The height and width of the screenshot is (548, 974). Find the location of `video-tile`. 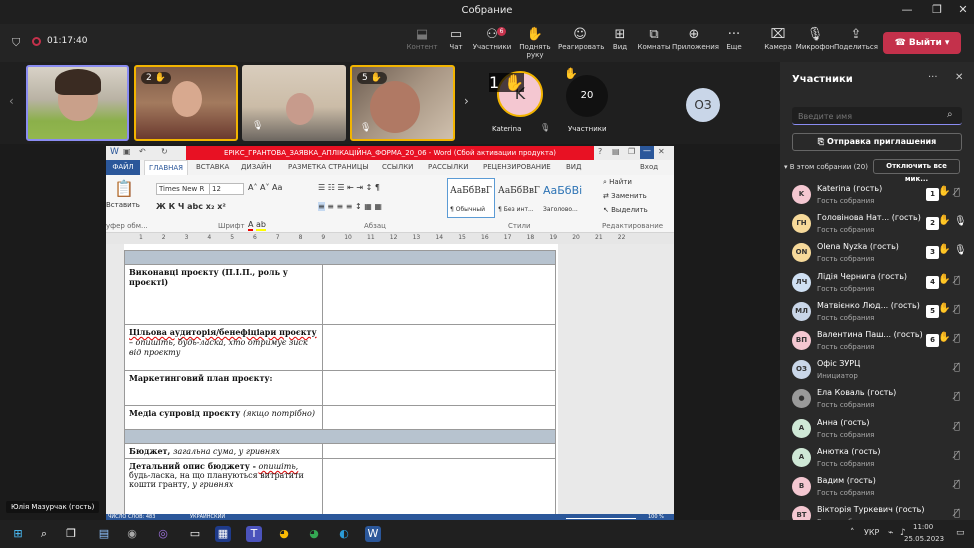

video-tile is located at coordinates (77, 103).